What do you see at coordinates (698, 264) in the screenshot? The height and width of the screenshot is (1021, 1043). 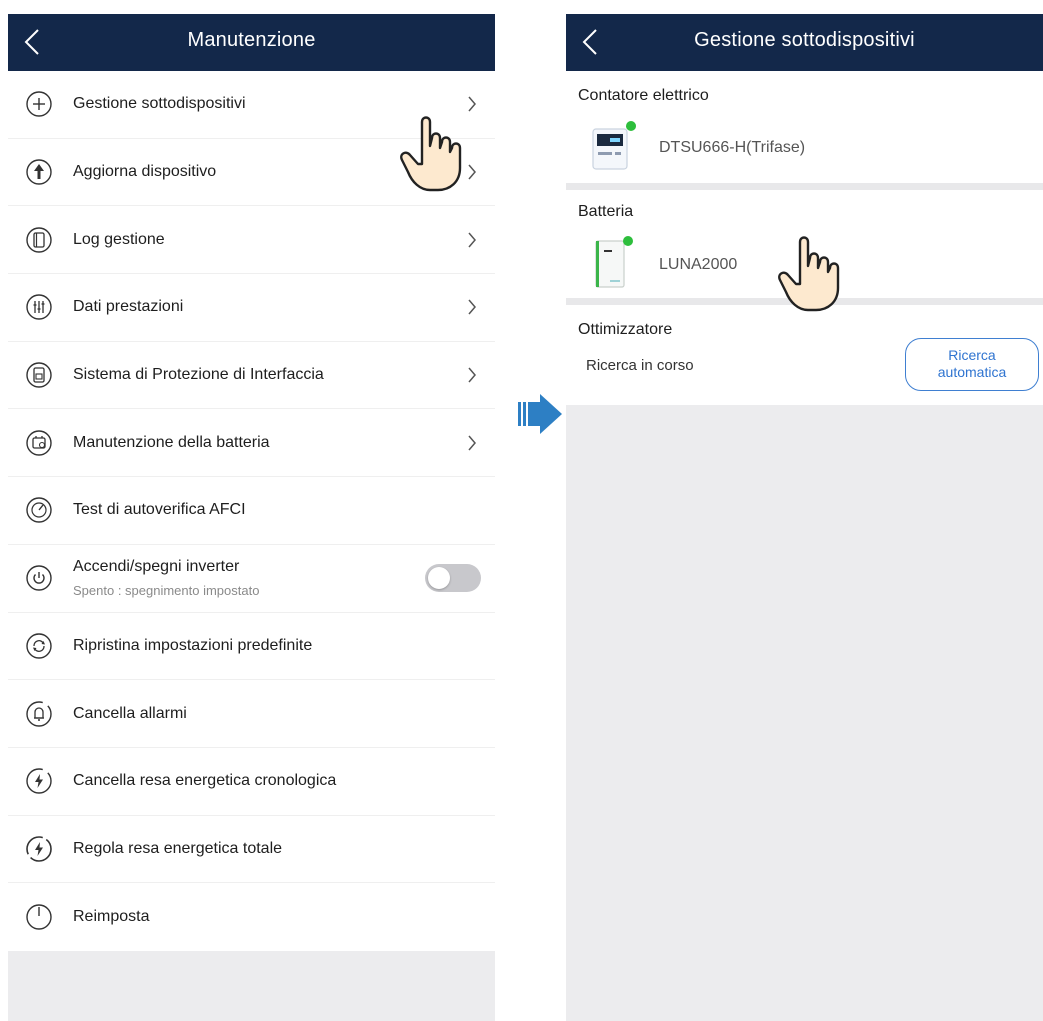 I see `battery-device-name: LUNA2000` at bounding box center [698, 264].